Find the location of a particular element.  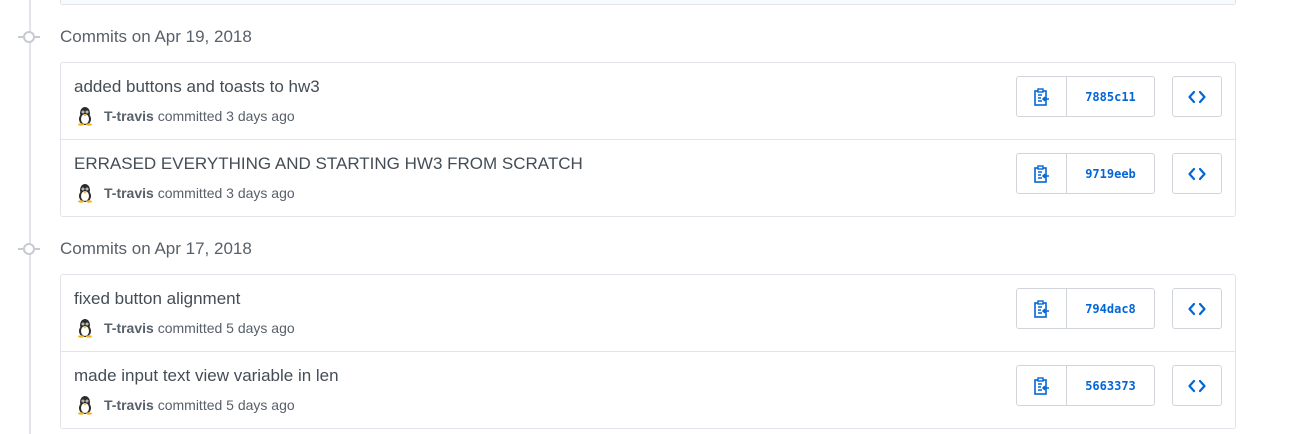

commit-group-header: Commits on Apr 19, 2018 is located at coordinates (300, 37).